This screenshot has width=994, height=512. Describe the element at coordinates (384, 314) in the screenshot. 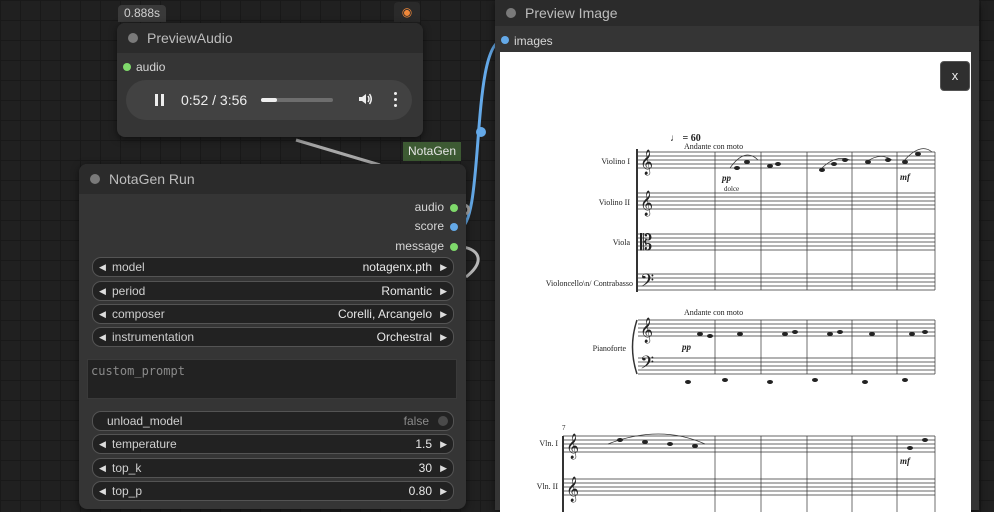

I see `composer-value: Corelli, Arcangelo` at that location.